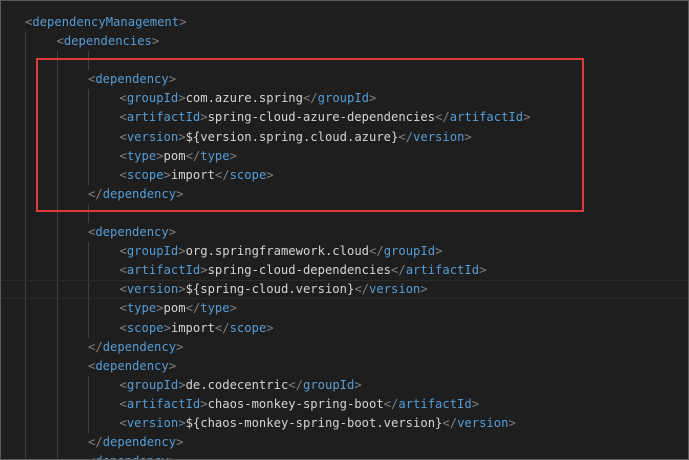  What do you see at coordinates (178, 156) in the screenshot?
I see `code-line-content: <type>pom</type>` at bounding box center [178, 156].